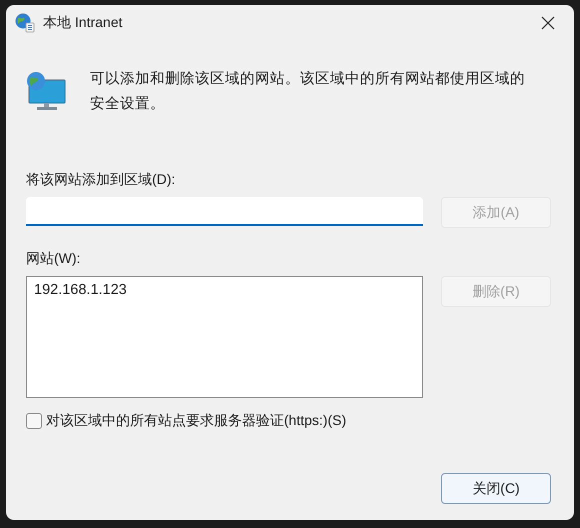  What do you see at coordinates (224, 290) in the screenshot?
I see `site-list-item: 192.168.1.123` at bounding box center [224, 290].